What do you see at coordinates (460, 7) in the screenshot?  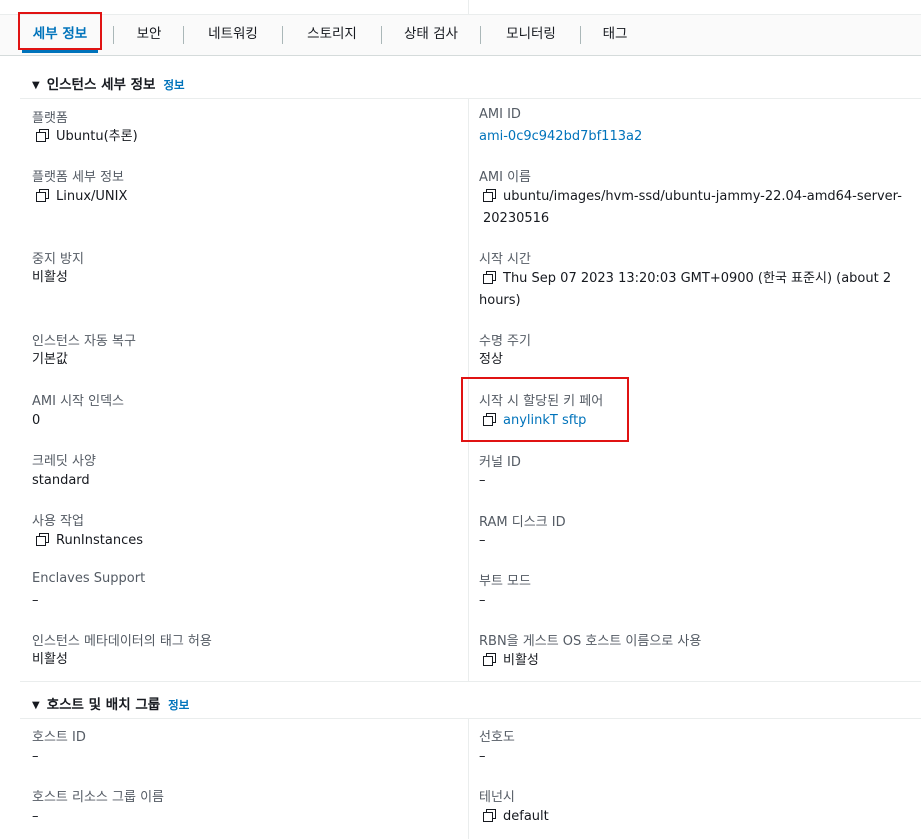 I see `top-border` at bounding box center [460, 7].